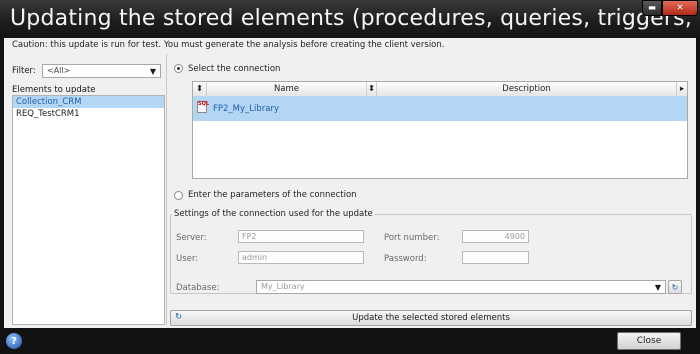  I want to click on list-item: REQ_TestCRM1, so click(88, 114).